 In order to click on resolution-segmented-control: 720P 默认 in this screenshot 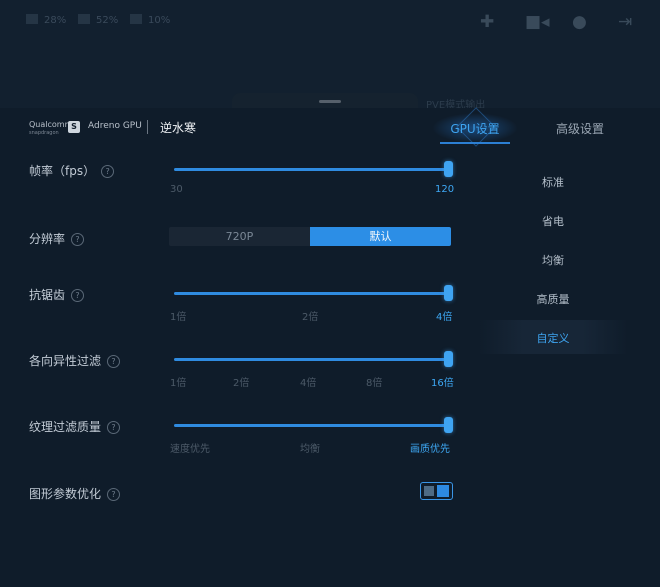, I will do `click(310, 236)`.